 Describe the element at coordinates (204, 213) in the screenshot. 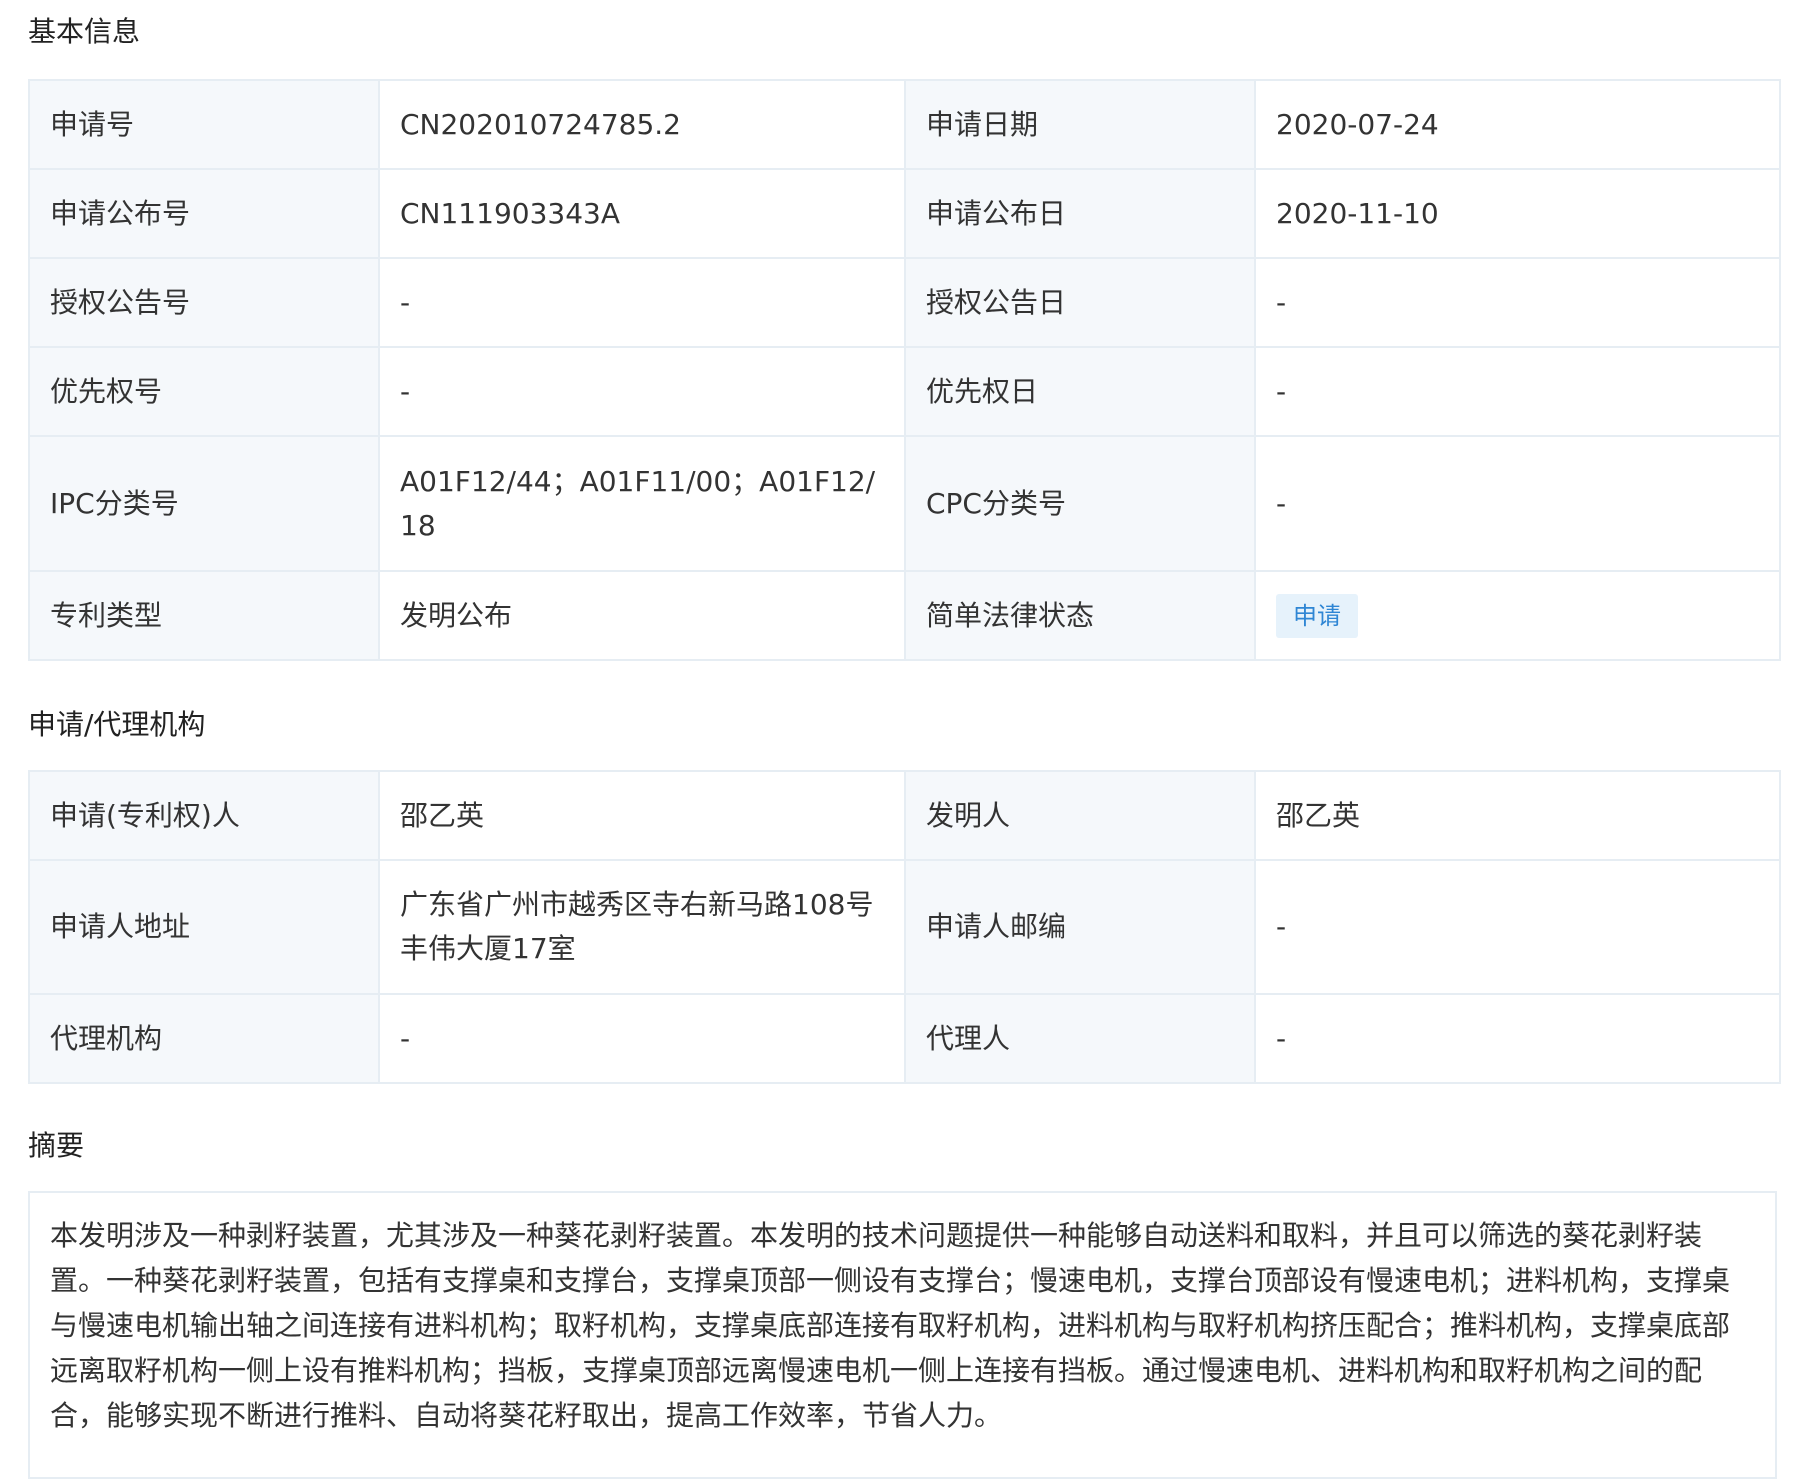

I see `field-label: 申请公布号` at that location.